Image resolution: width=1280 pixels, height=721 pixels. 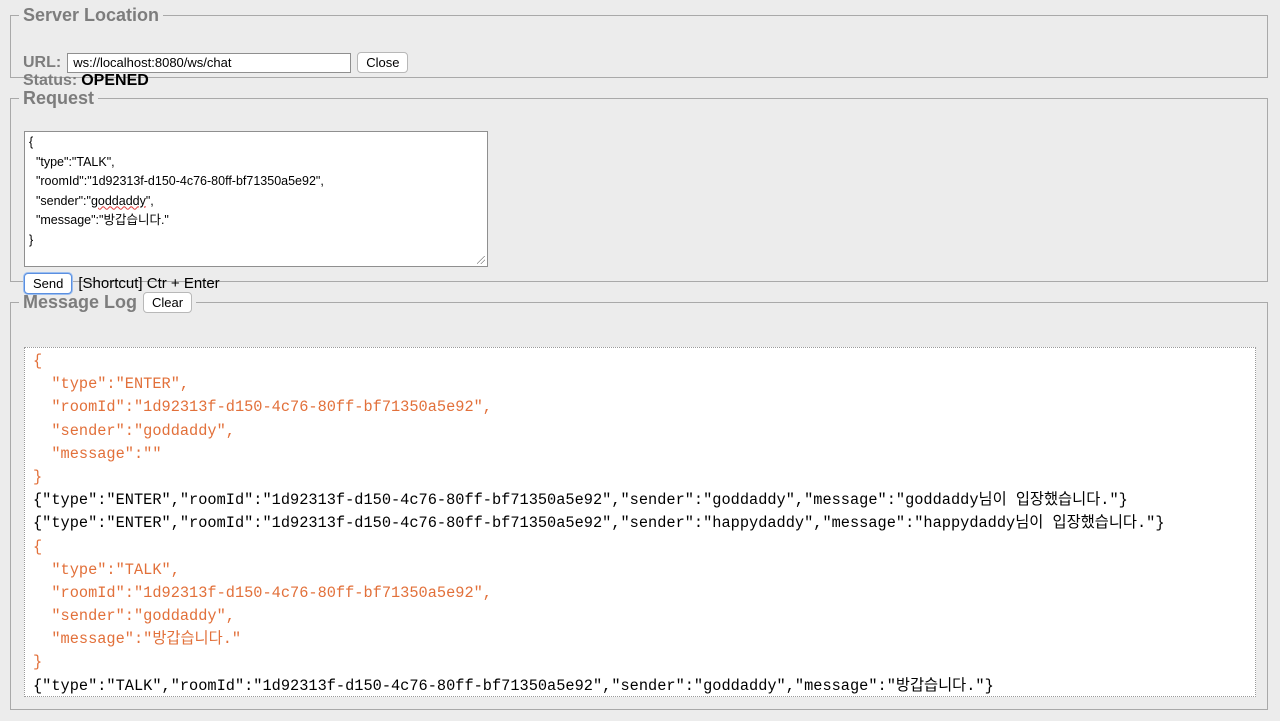 What do you see at coordinates (256, 202) in the screenshot?
I see `request-line: "sender":"goddaddy",` at bounding box center [256, 202].